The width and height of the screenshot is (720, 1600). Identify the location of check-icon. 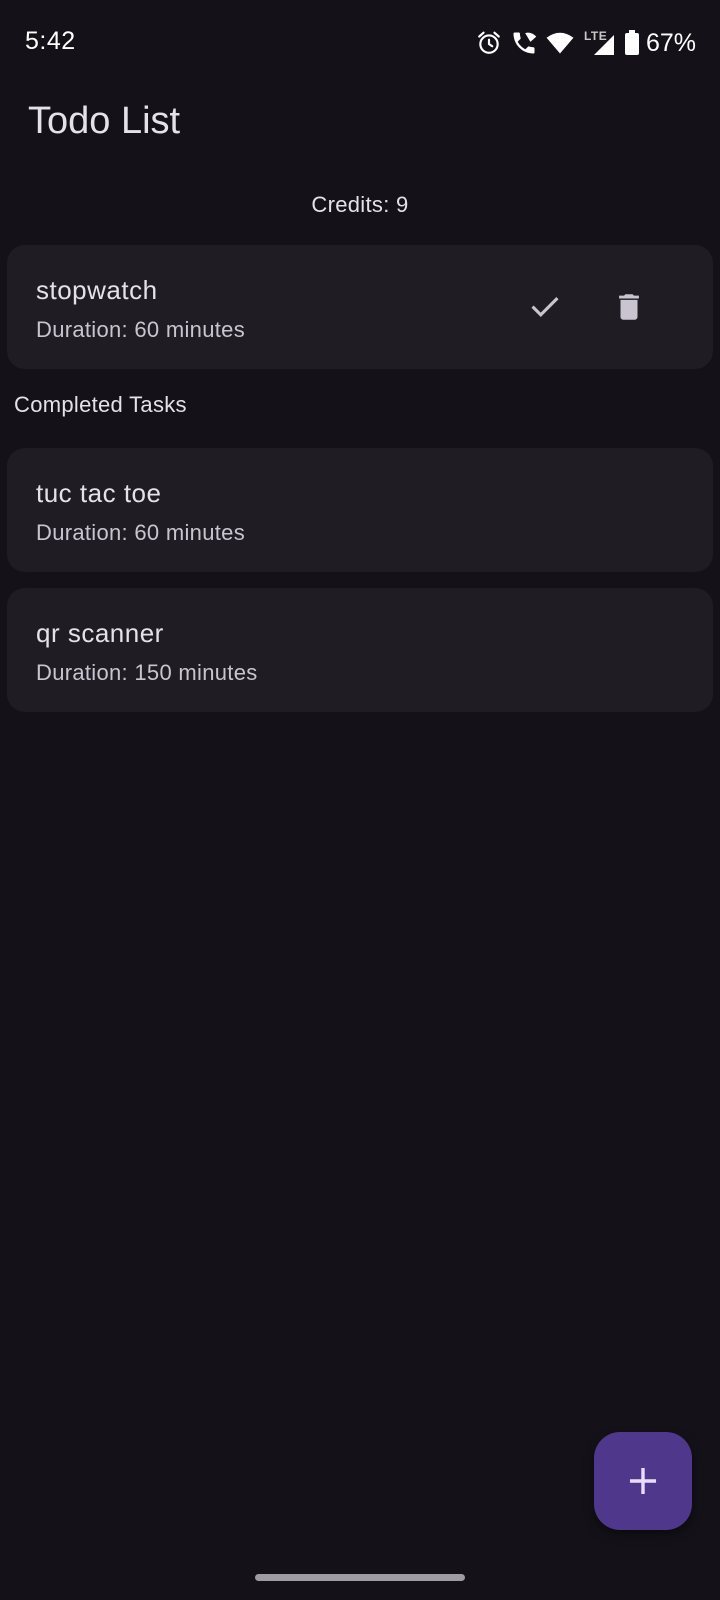
(545, 307).